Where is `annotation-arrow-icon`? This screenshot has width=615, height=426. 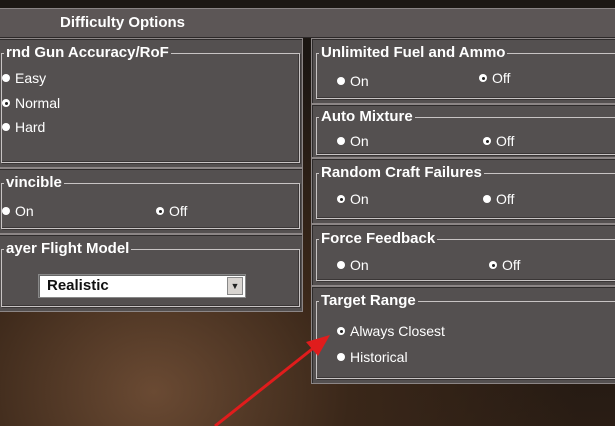 annotation-arrow-icon is located at coordinates (272, 380).